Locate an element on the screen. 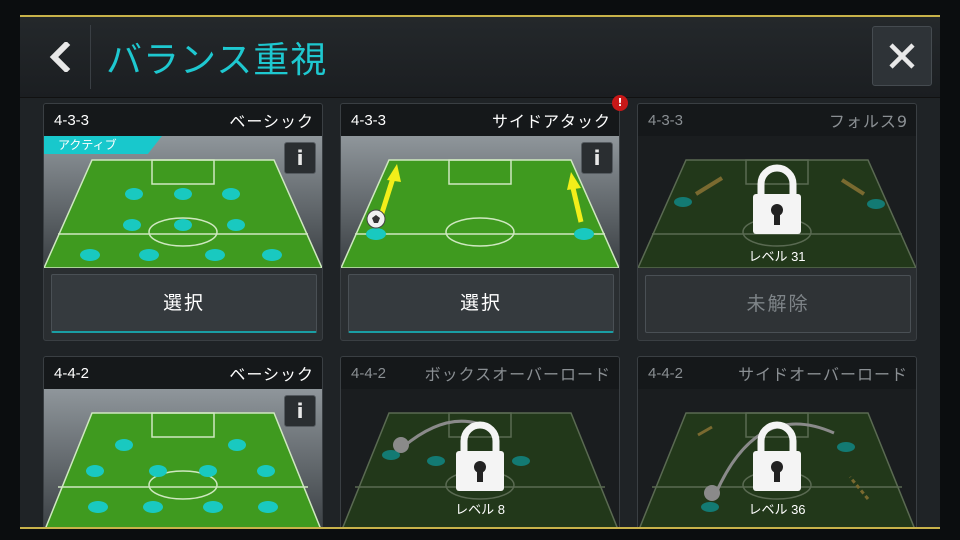 Image resolution: width=960 pixels, height=540 pixels. close-icon is located at coordinates (902, 56).